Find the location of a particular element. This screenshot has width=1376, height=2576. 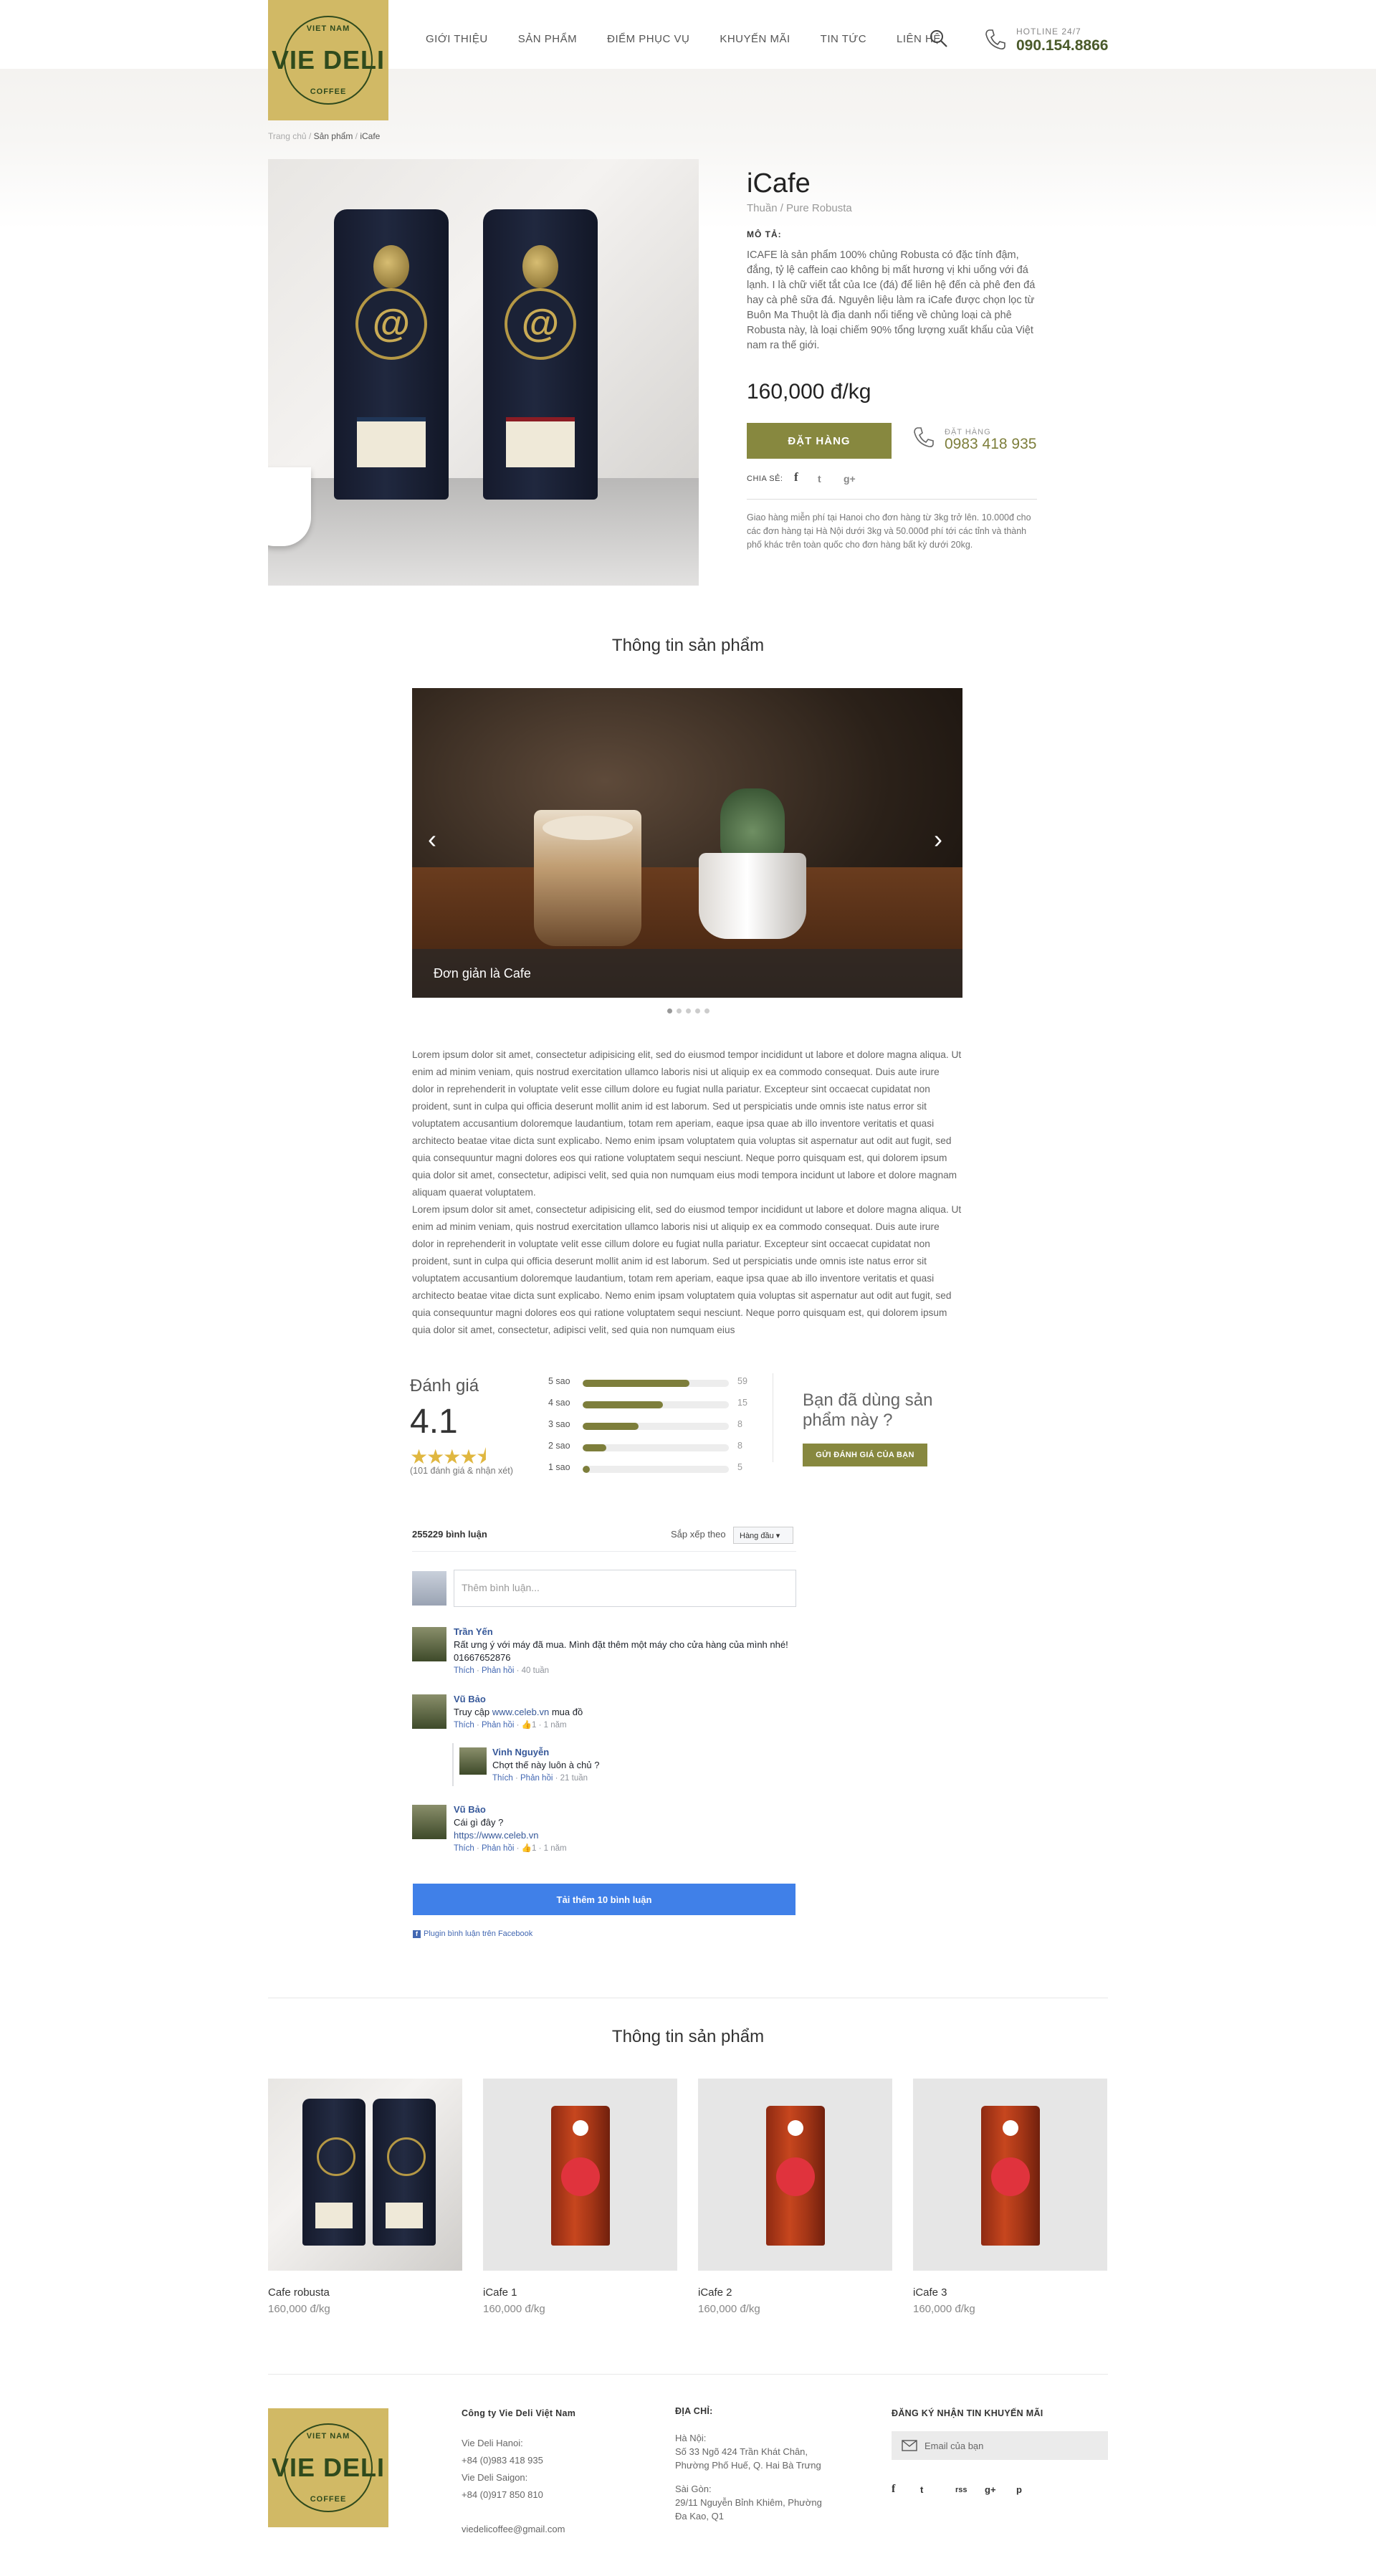

comment-text: Truy cập www.celeb.vn mua đồ is located at coordinates (625, 1712).